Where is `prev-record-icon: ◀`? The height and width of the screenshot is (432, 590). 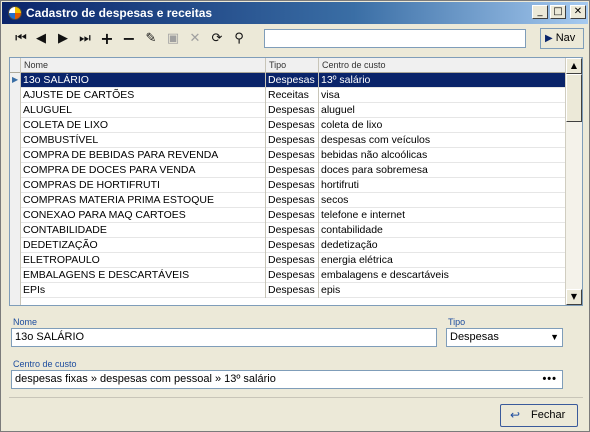
prev-record-icon: ◀ is located at coordinates (41, 39).